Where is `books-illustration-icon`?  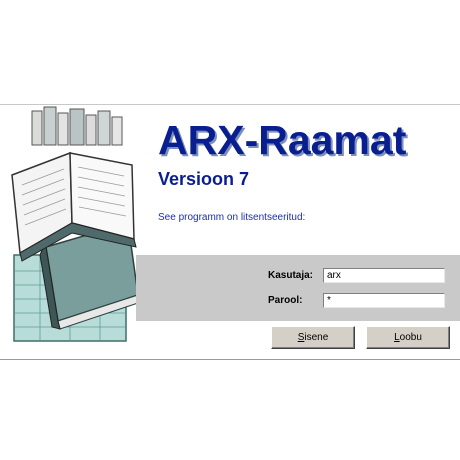 books-illustration-icon is located at coordinates (75, 224).